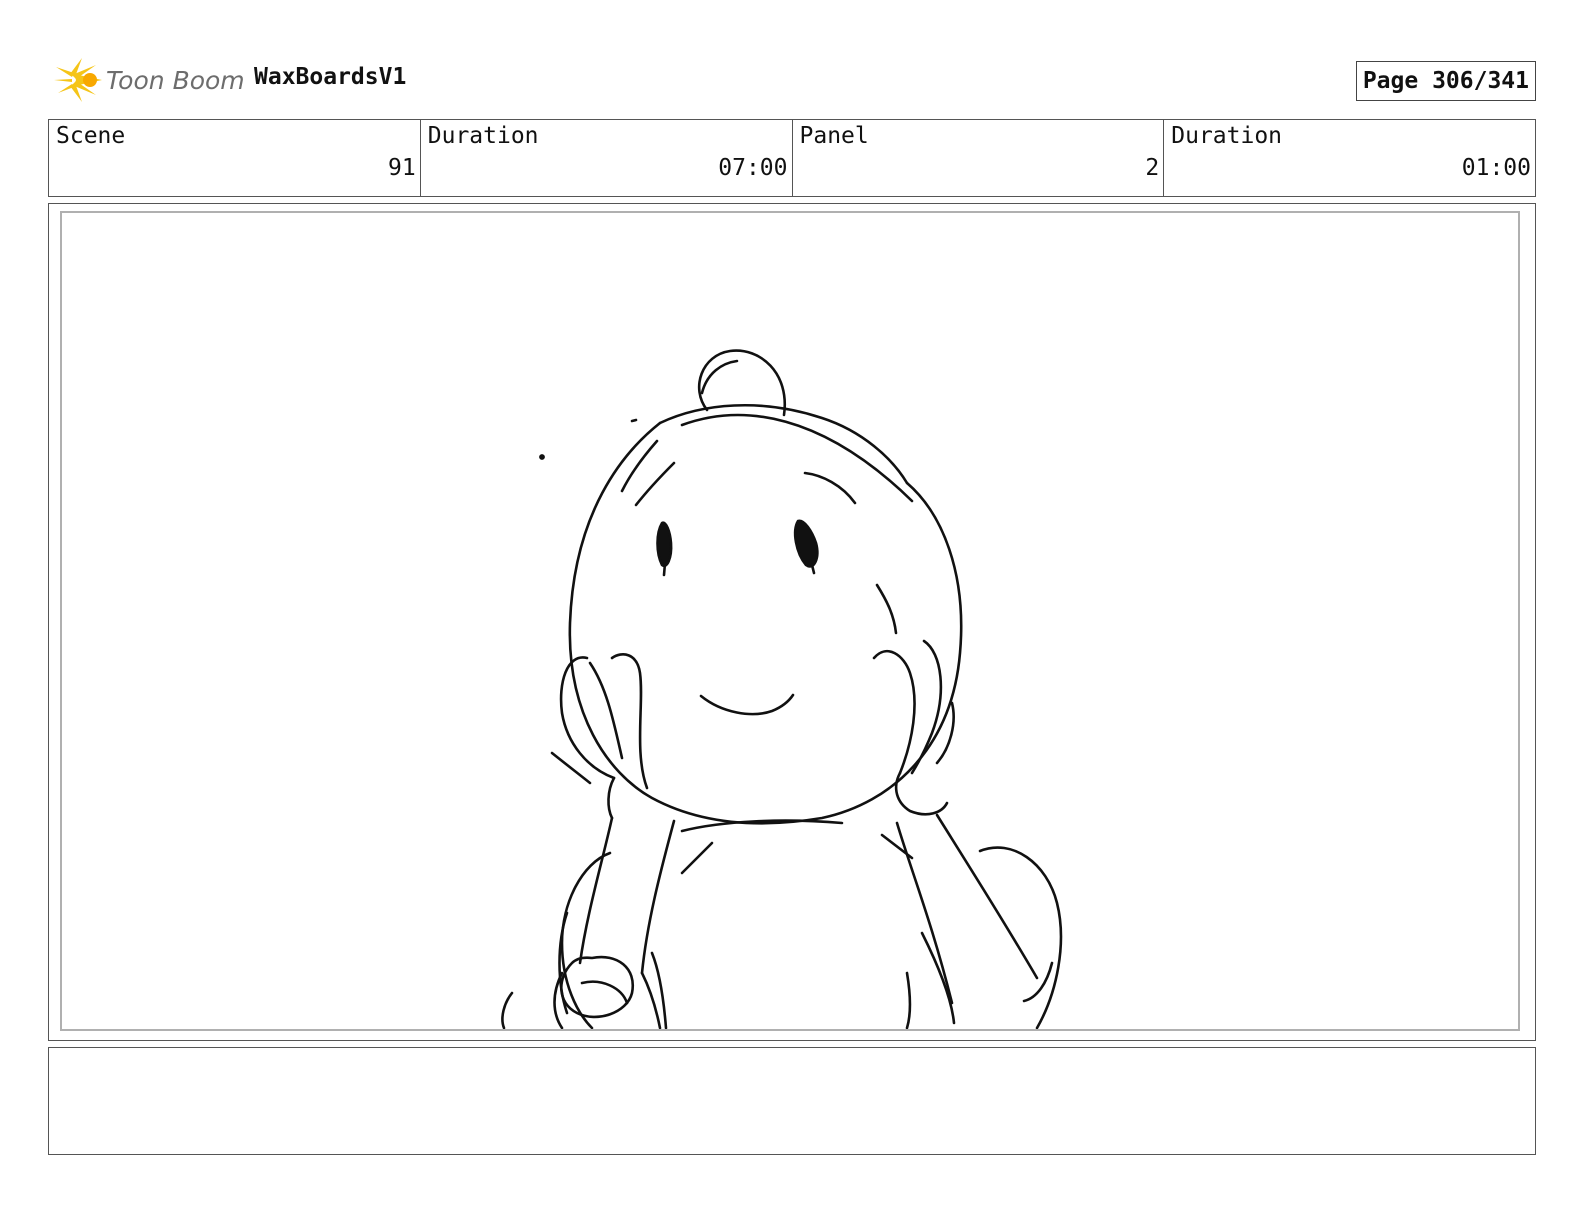  Describe the element at coordinates (175, 80) in the screenshot. I see `logo-text: Toon Boom` at that location.